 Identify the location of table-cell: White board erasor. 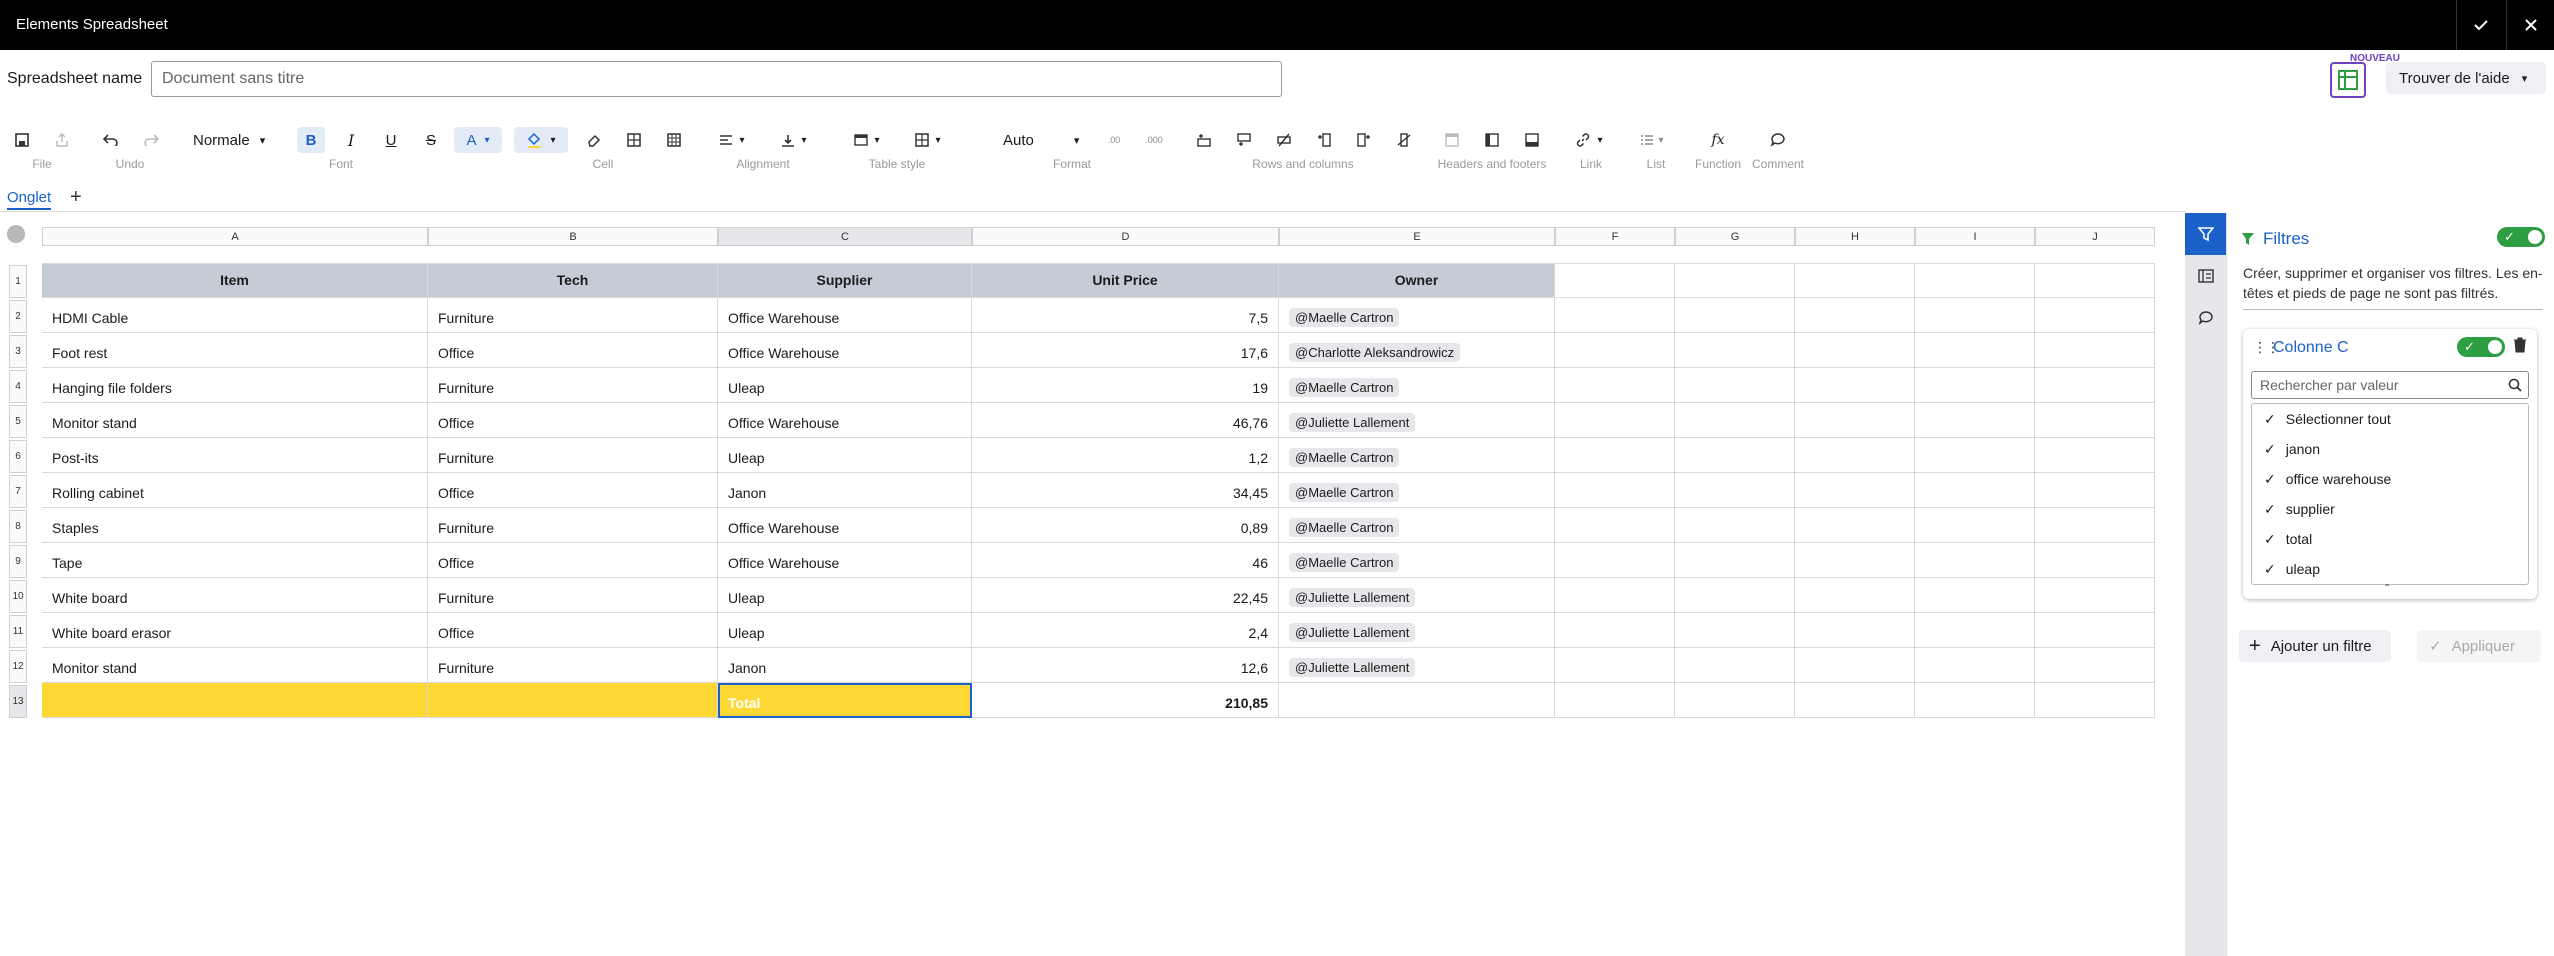
(235, 630).